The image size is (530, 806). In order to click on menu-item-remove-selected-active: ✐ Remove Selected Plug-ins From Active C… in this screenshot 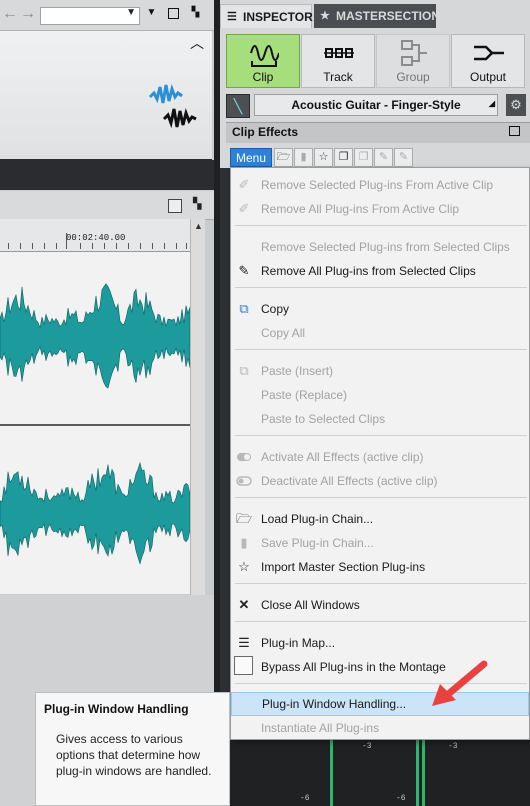, I will do `click(380, 185)`.